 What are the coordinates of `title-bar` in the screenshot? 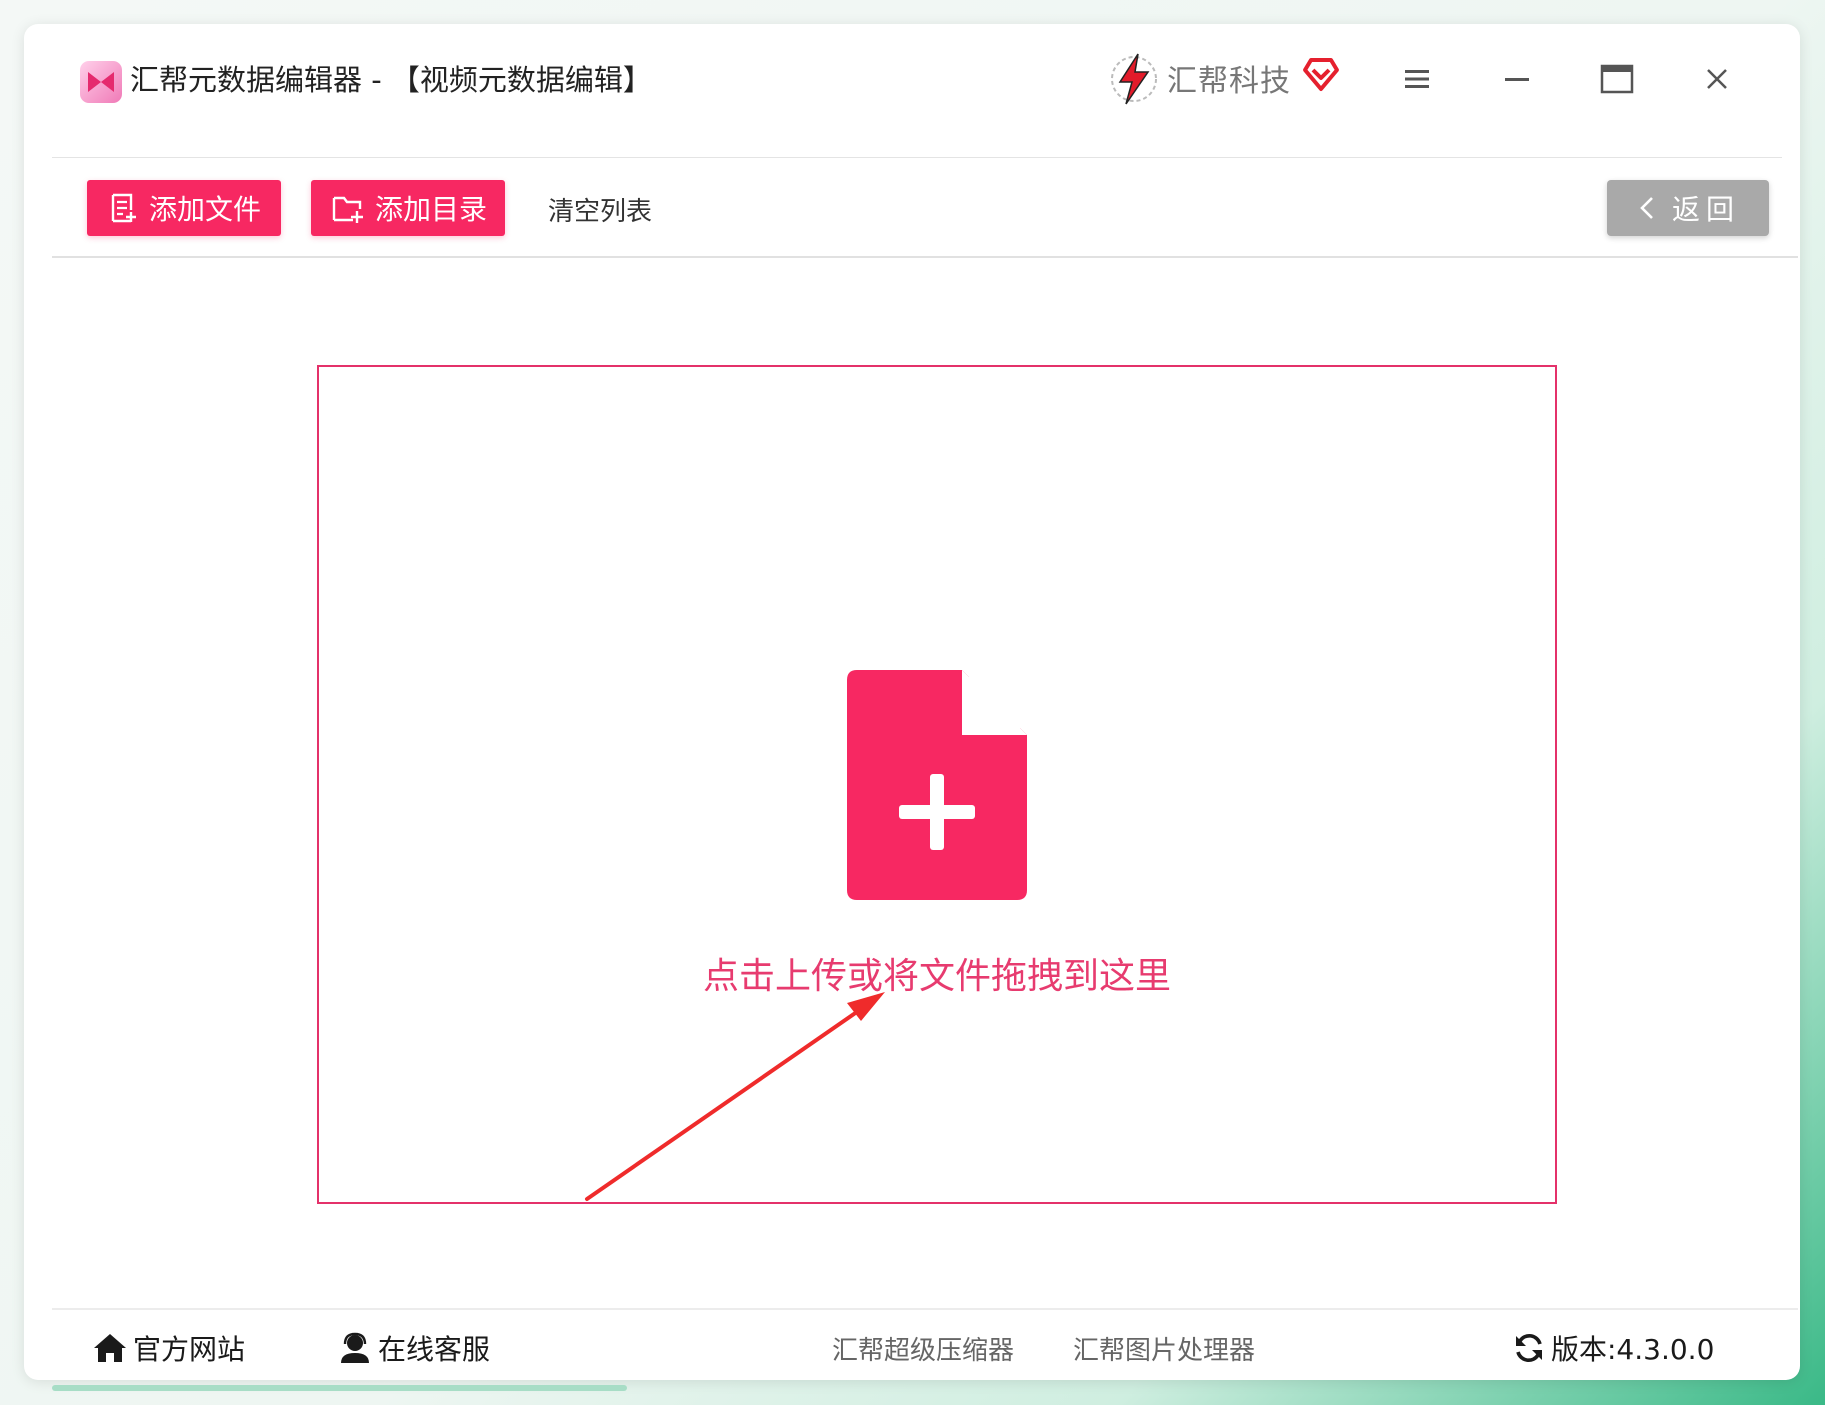 It's located at (917, 111).